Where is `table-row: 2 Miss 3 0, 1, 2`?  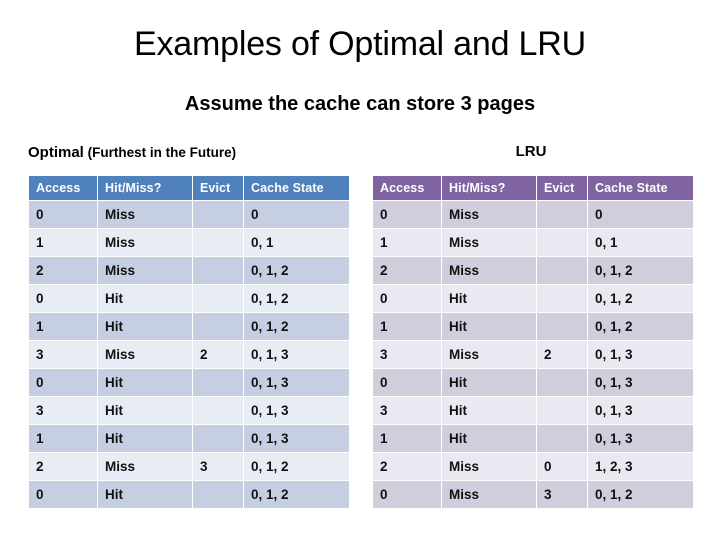
table-row: 2 Miss 3 0, 1, 2 is located at coordinates (189, 466).